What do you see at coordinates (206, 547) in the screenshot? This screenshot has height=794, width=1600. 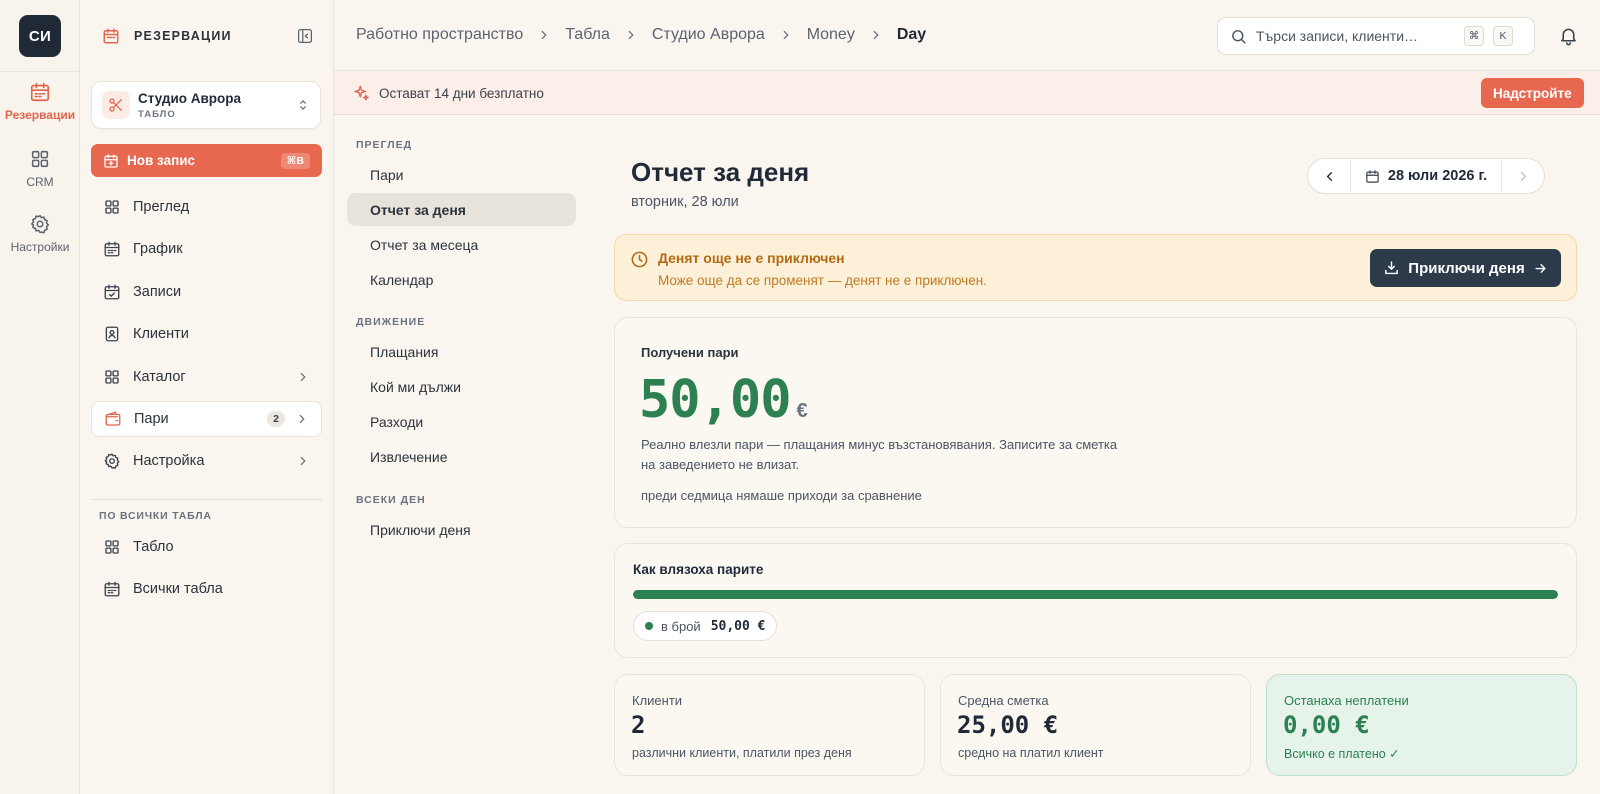 I see `sidebar-item-dashboard: Табло` at bounding box center [206, 547].